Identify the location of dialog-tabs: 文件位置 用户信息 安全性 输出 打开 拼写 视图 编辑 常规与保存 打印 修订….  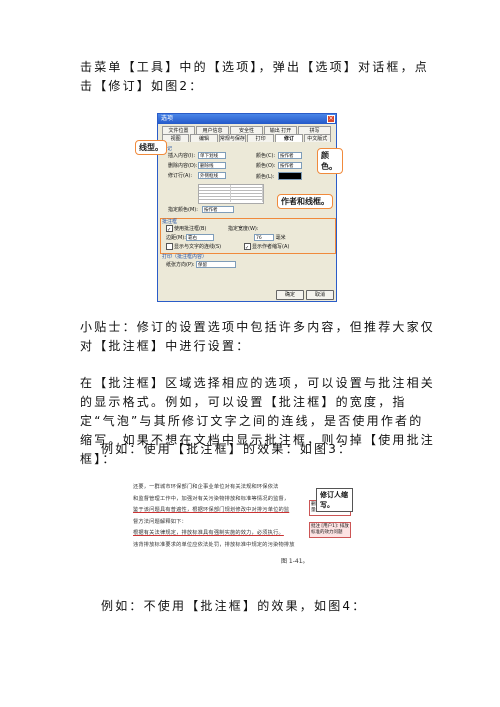
(247, 134).